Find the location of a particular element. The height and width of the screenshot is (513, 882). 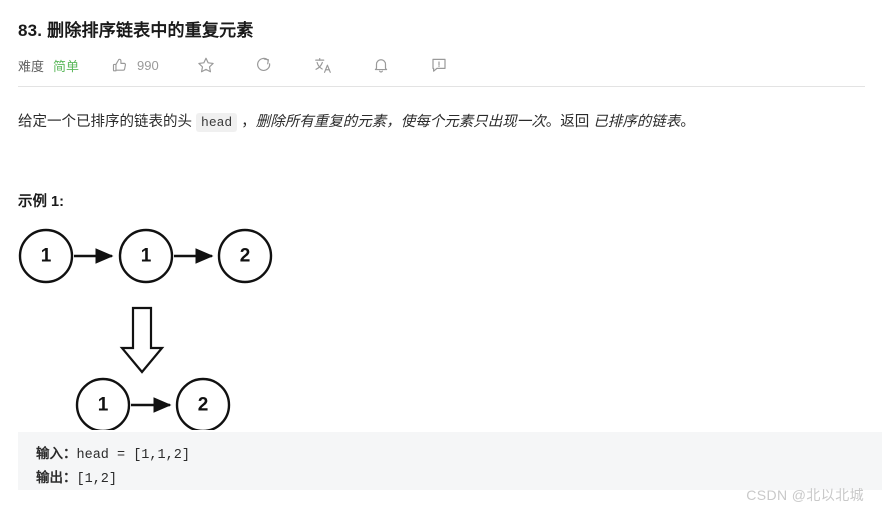

diagram-node-before-3: 2 is located at coordinates (245, 256).